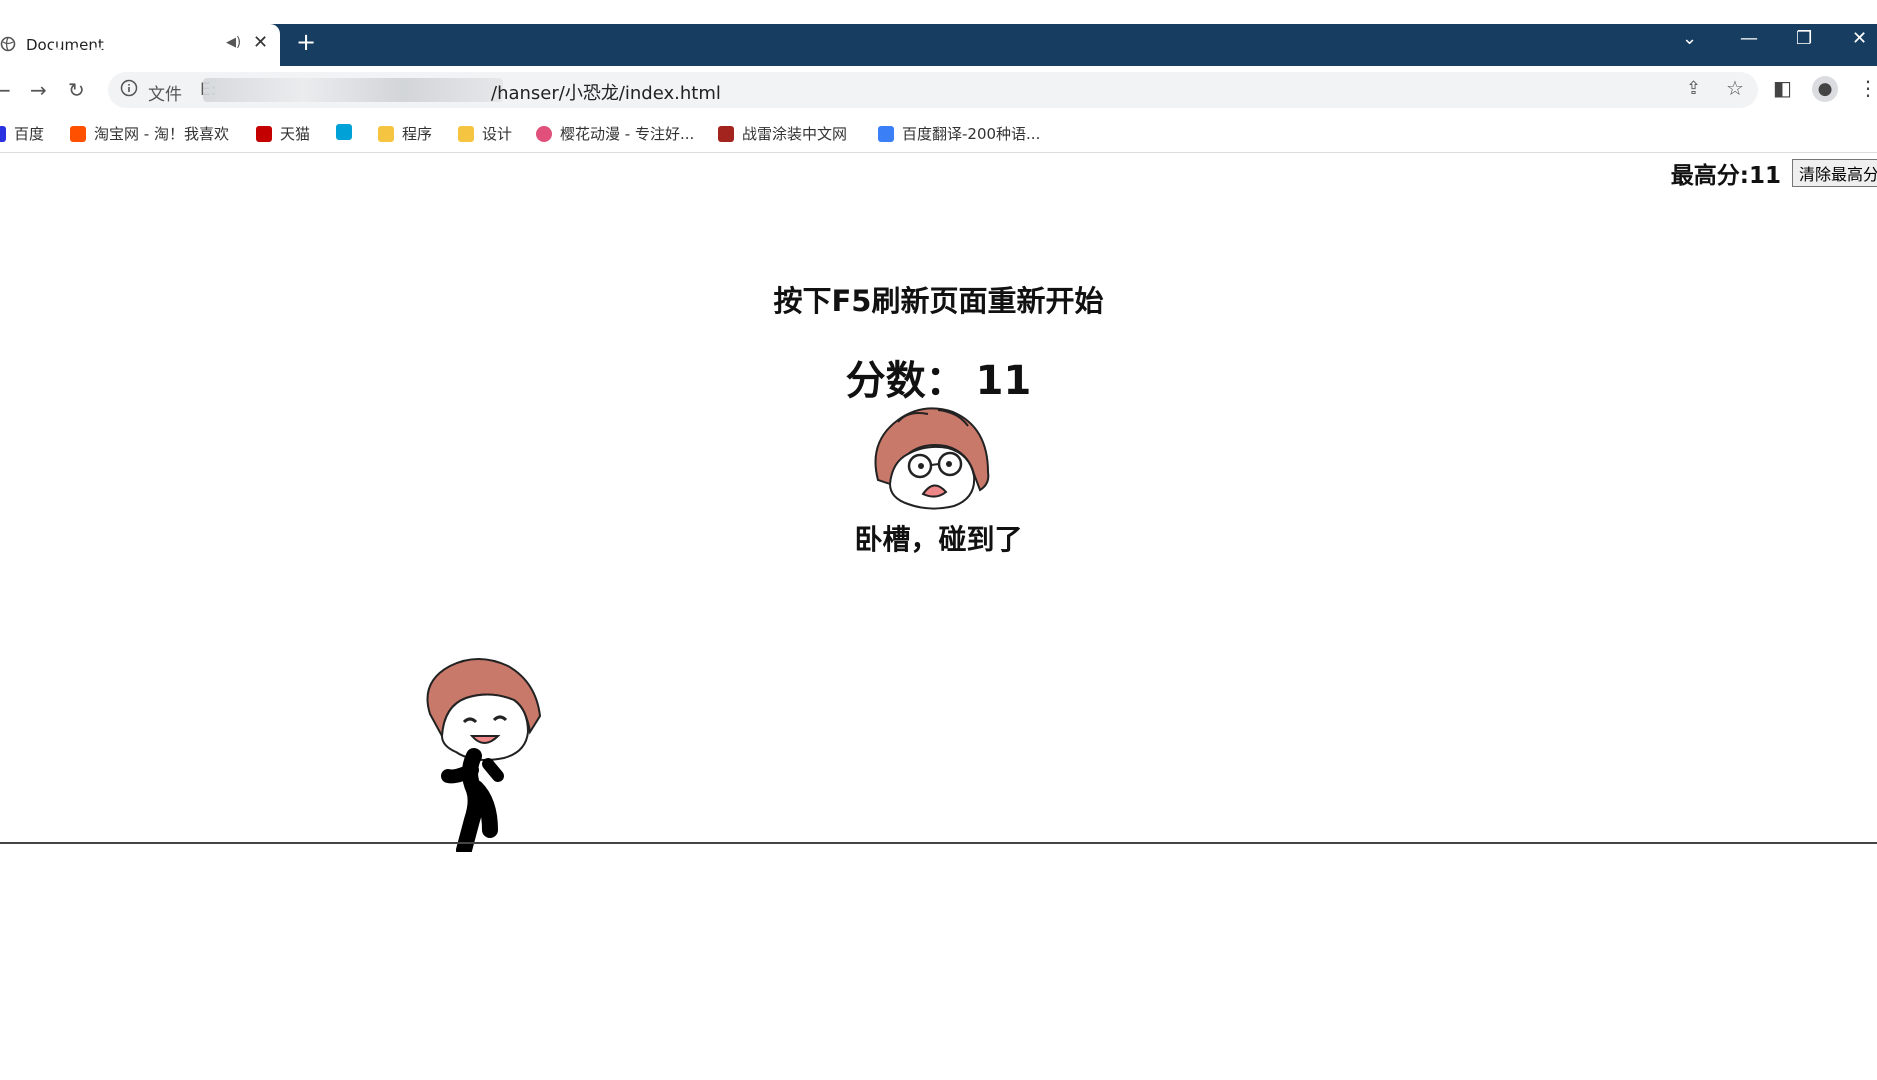  I want to click on hit-message: 卧槽，碰到了, so click(938, 539).